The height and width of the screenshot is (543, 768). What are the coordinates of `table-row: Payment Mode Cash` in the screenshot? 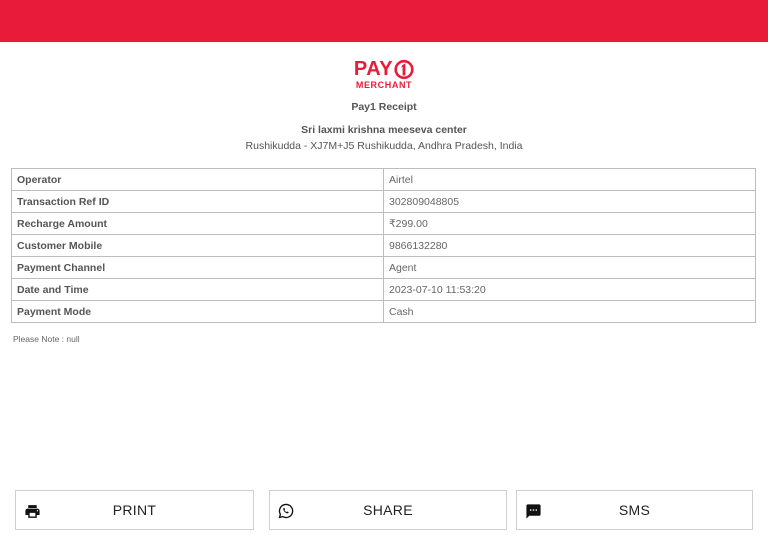 It's located at (383, 311).